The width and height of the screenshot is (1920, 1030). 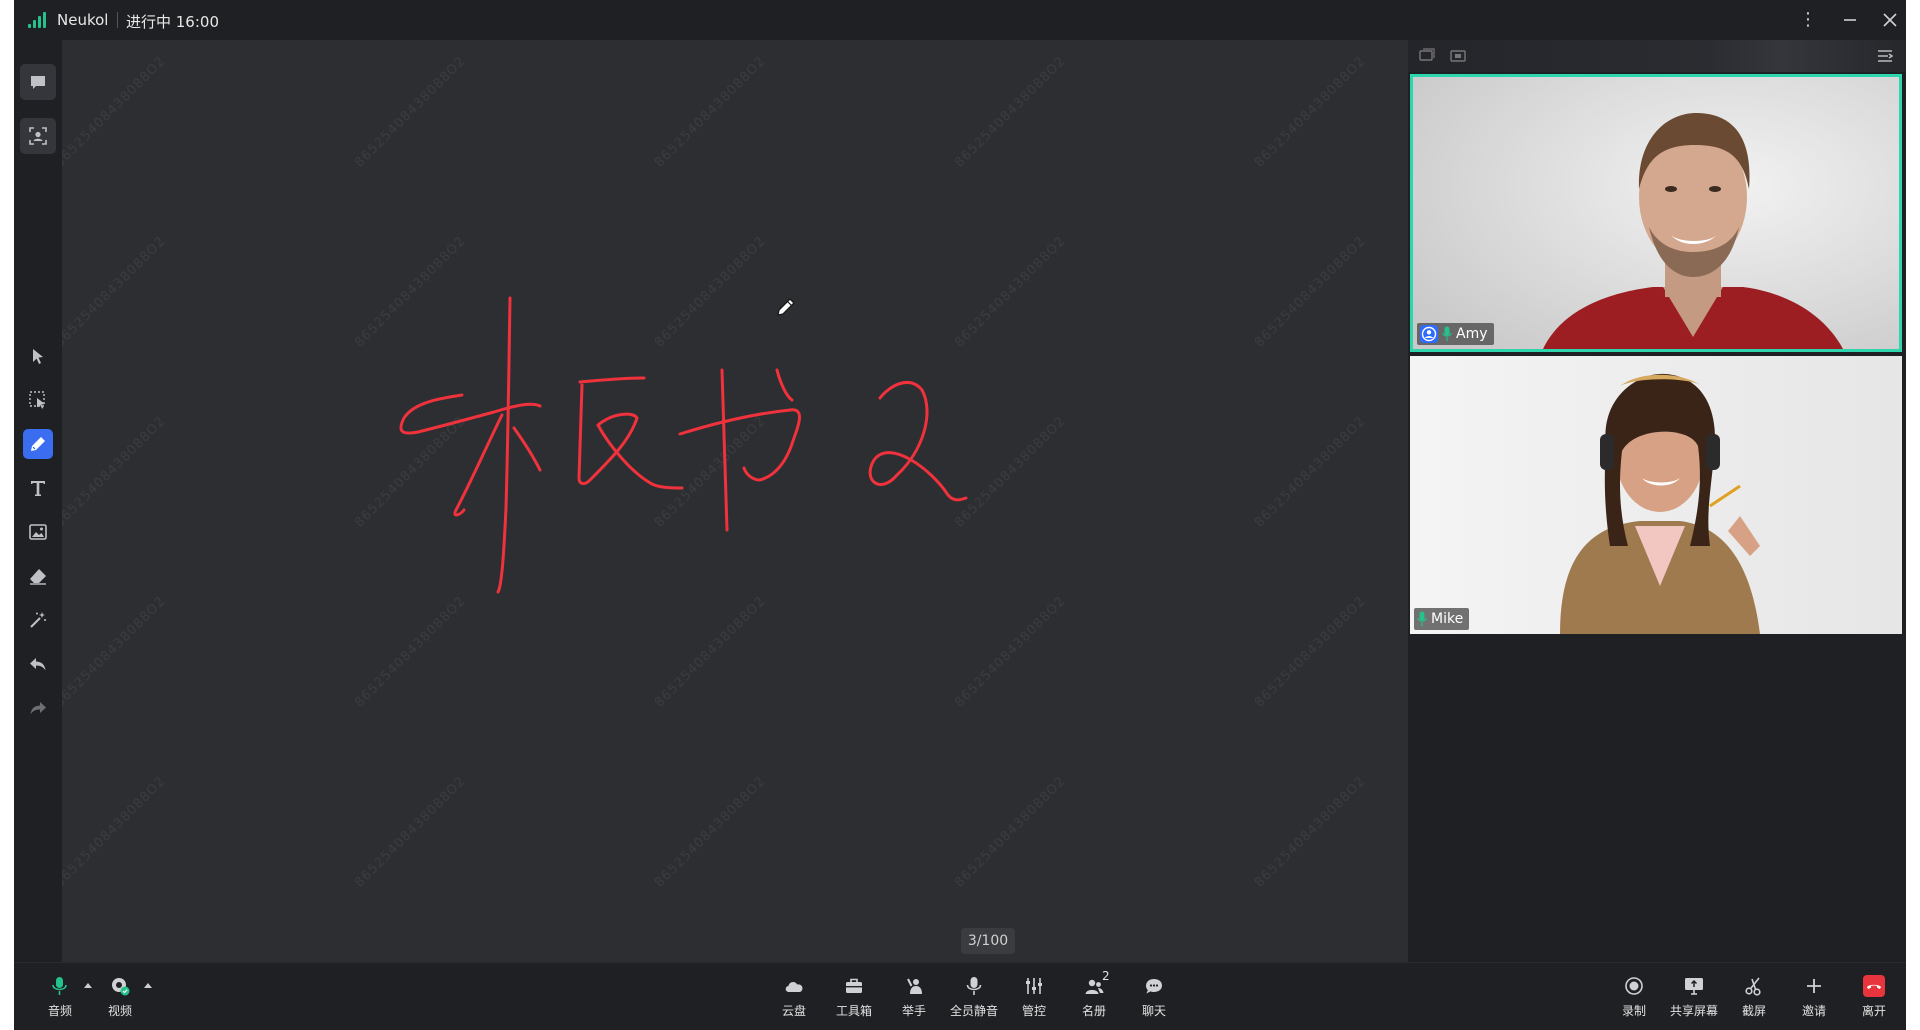 I want to click on video-label: 视频, so click(x=119, y=1011).